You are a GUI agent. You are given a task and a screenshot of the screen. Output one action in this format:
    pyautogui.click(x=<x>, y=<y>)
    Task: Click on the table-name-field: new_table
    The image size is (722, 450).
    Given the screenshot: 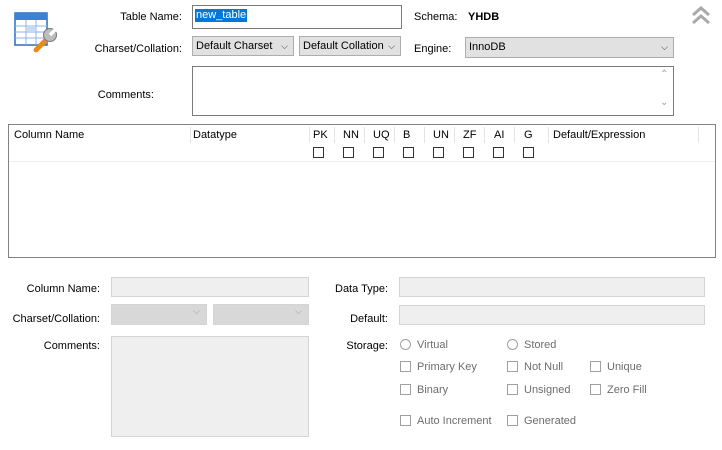 What is the action you would take?
    pyautogui.click(x=297, y=17)
    